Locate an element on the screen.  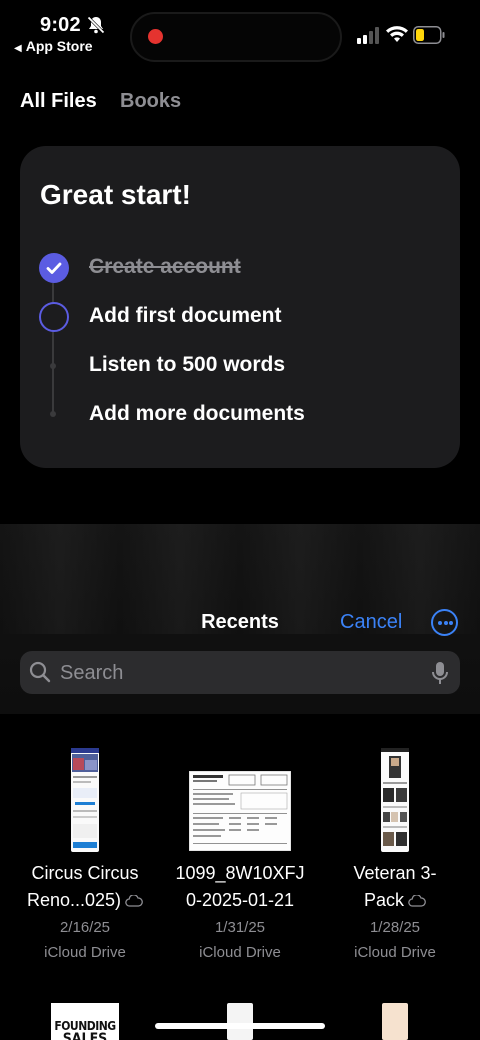
step-create-account: Create account is located at coordinates (165, 266).